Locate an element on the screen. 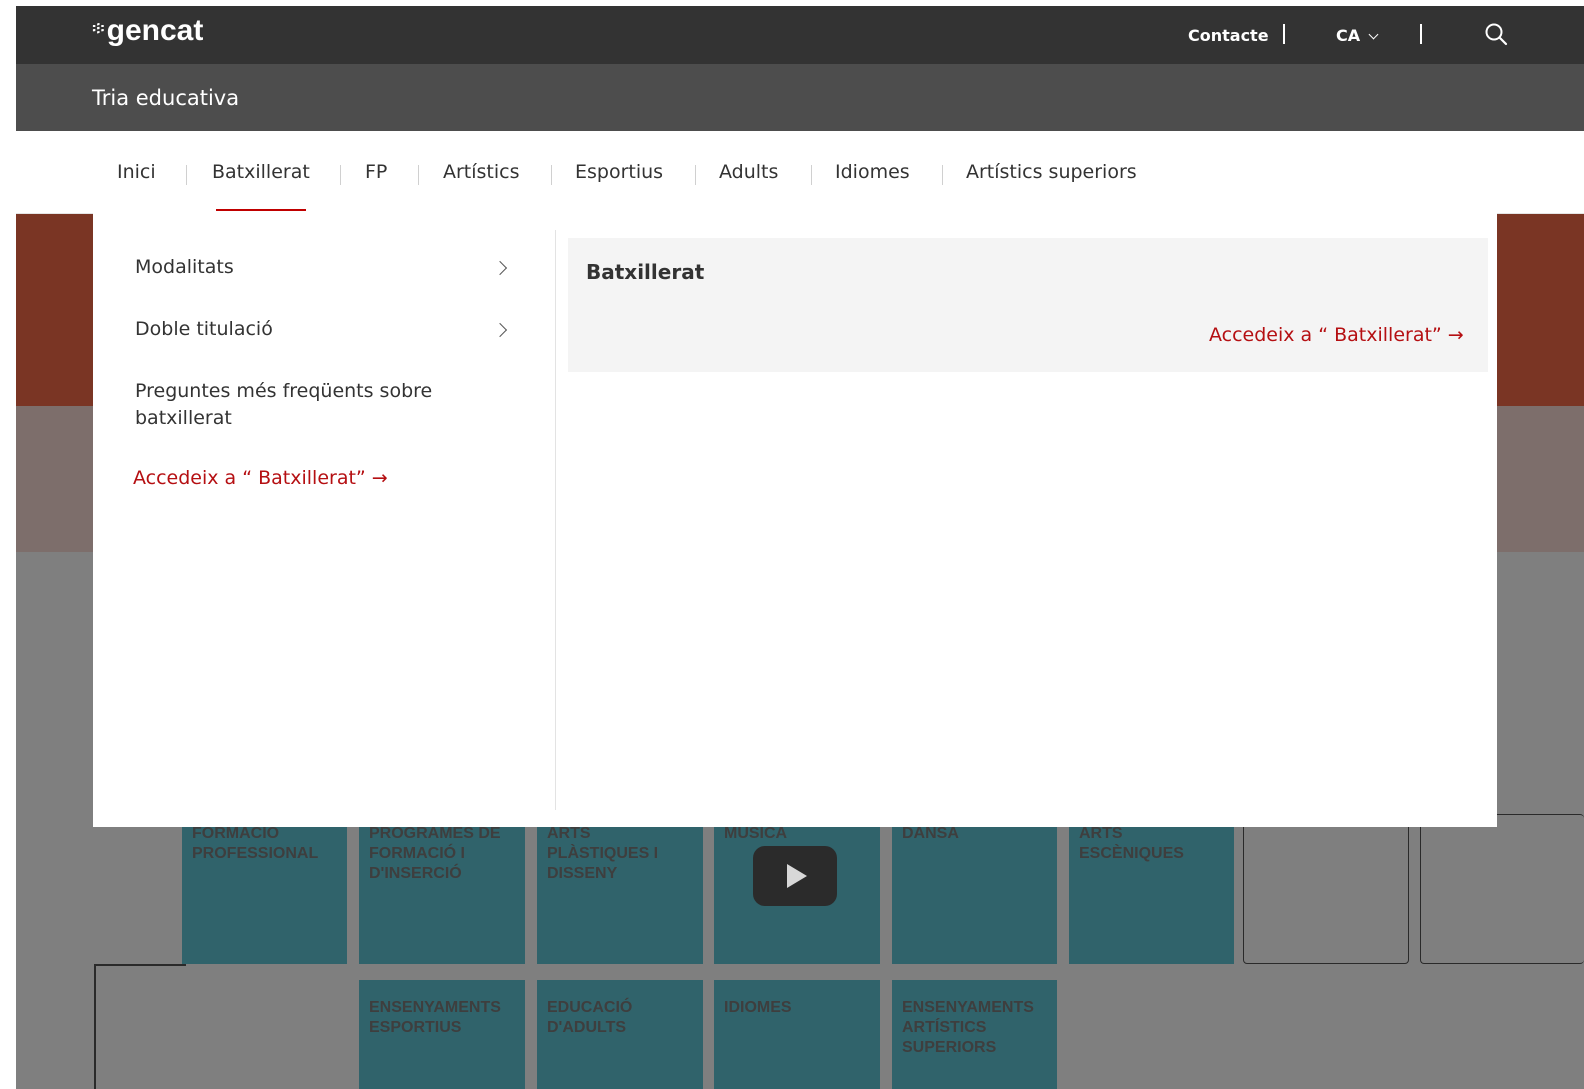 This screenshot has height=1089, width=1584. nav-item-inici: Inici is located at coordinates (136, 172).